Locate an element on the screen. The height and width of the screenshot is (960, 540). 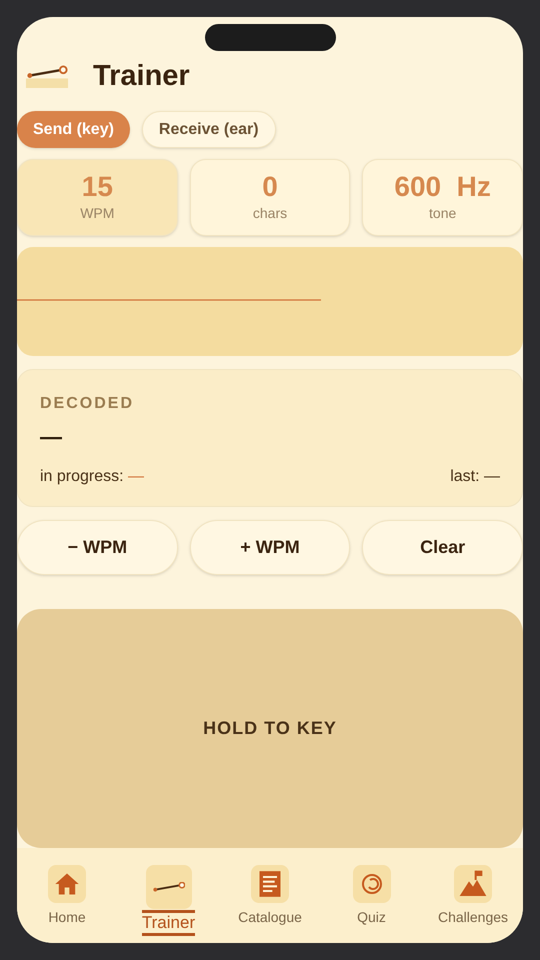
stat-label: chars is located at coordinates (270, 213).